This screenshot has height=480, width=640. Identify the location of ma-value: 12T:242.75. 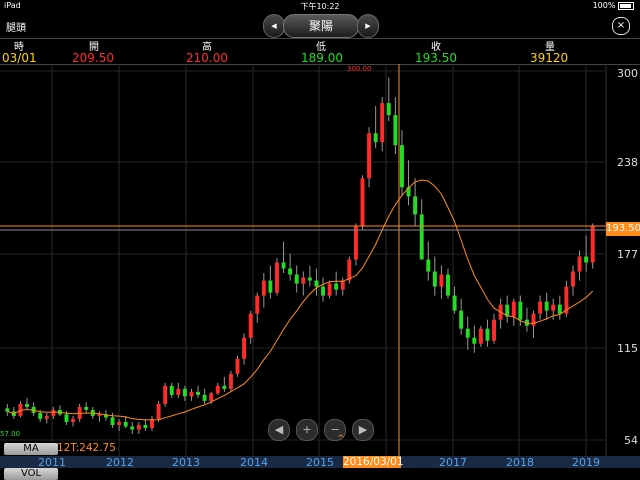
(86, 448).